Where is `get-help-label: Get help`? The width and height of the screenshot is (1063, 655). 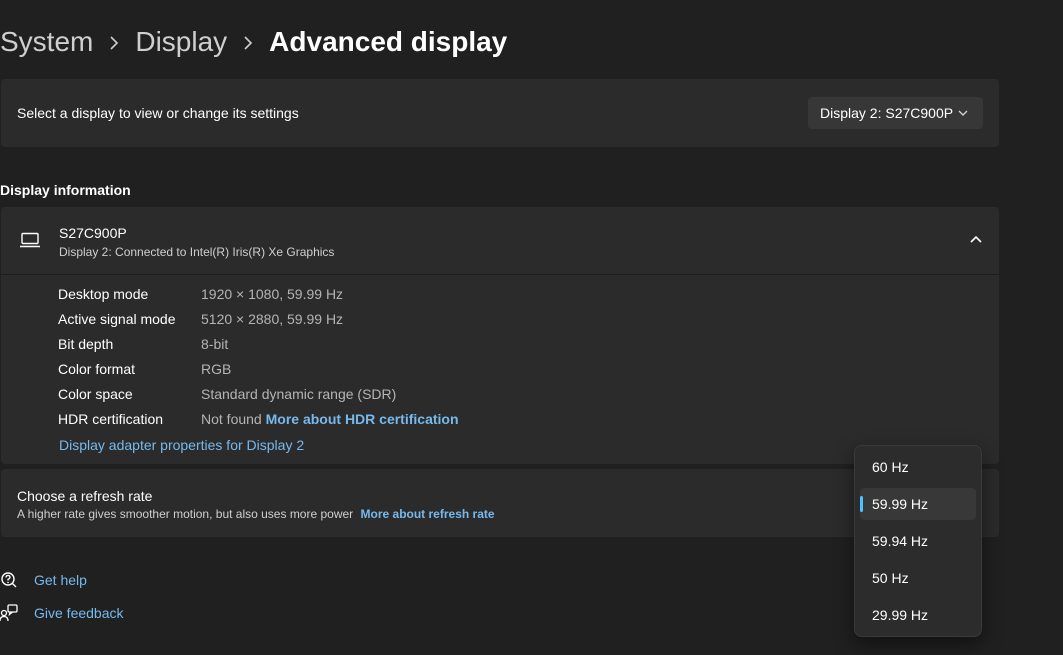
get-help-label: Get help is located at coordinates (60, 580).